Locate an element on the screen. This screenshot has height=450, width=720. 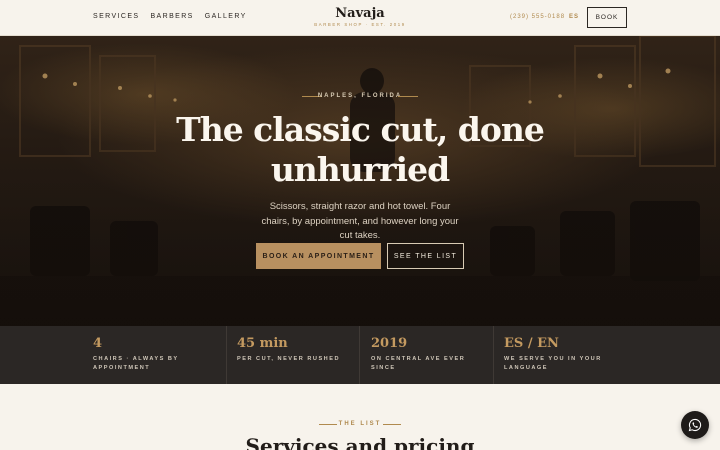
see-list-button: See the list is located at coordinates (425, 256).